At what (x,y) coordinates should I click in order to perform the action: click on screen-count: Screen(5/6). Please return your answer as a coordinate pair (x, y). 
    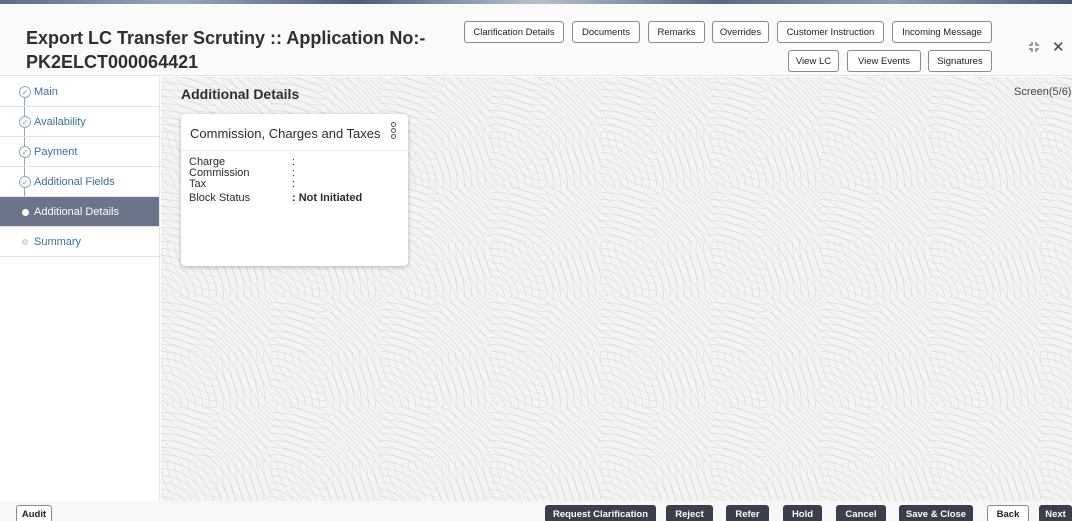
    Looking at the image, I should click on (1043, 92).